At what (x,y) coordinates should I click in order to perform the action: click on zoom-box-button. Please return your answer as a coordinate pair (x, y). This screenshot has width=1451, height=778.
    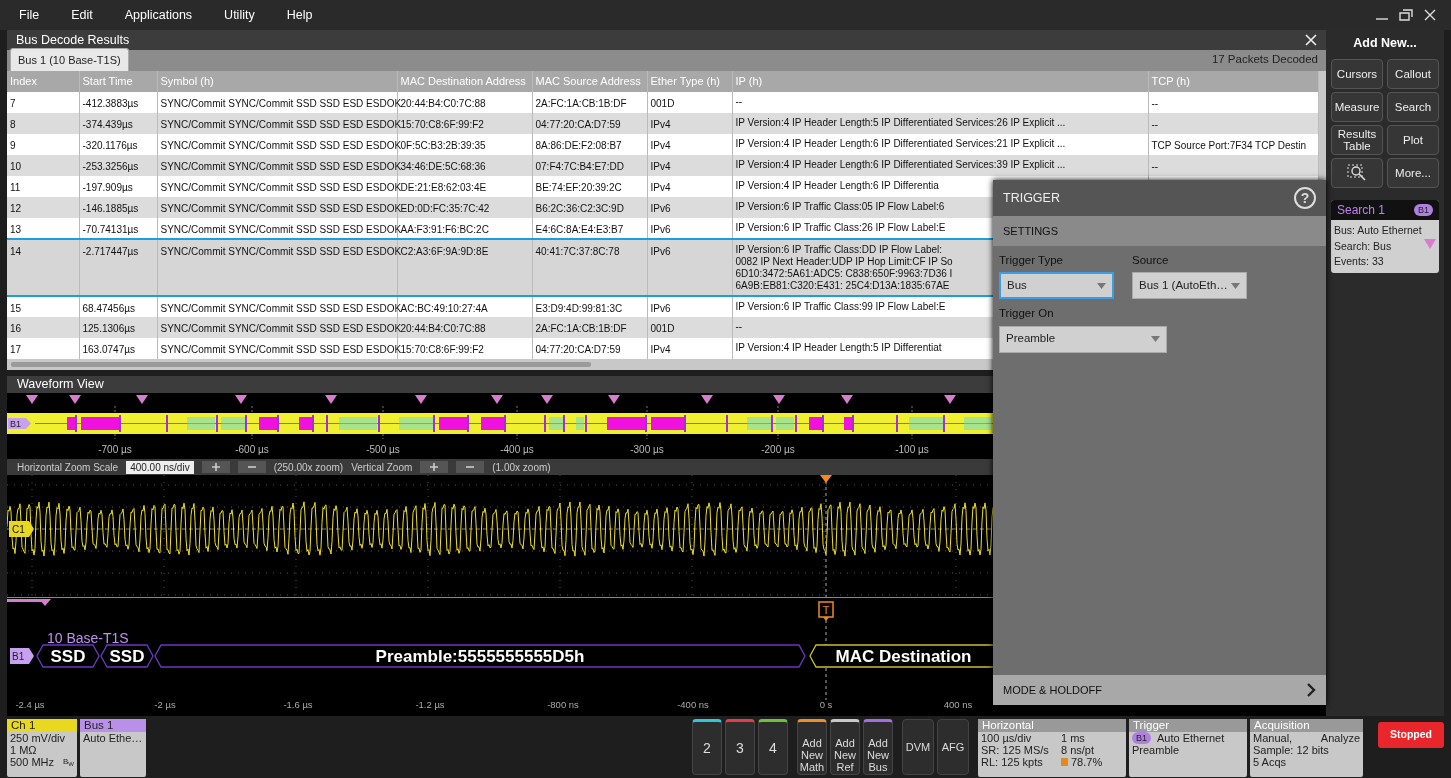
    Looking at the image, I should click on (1357, 172).